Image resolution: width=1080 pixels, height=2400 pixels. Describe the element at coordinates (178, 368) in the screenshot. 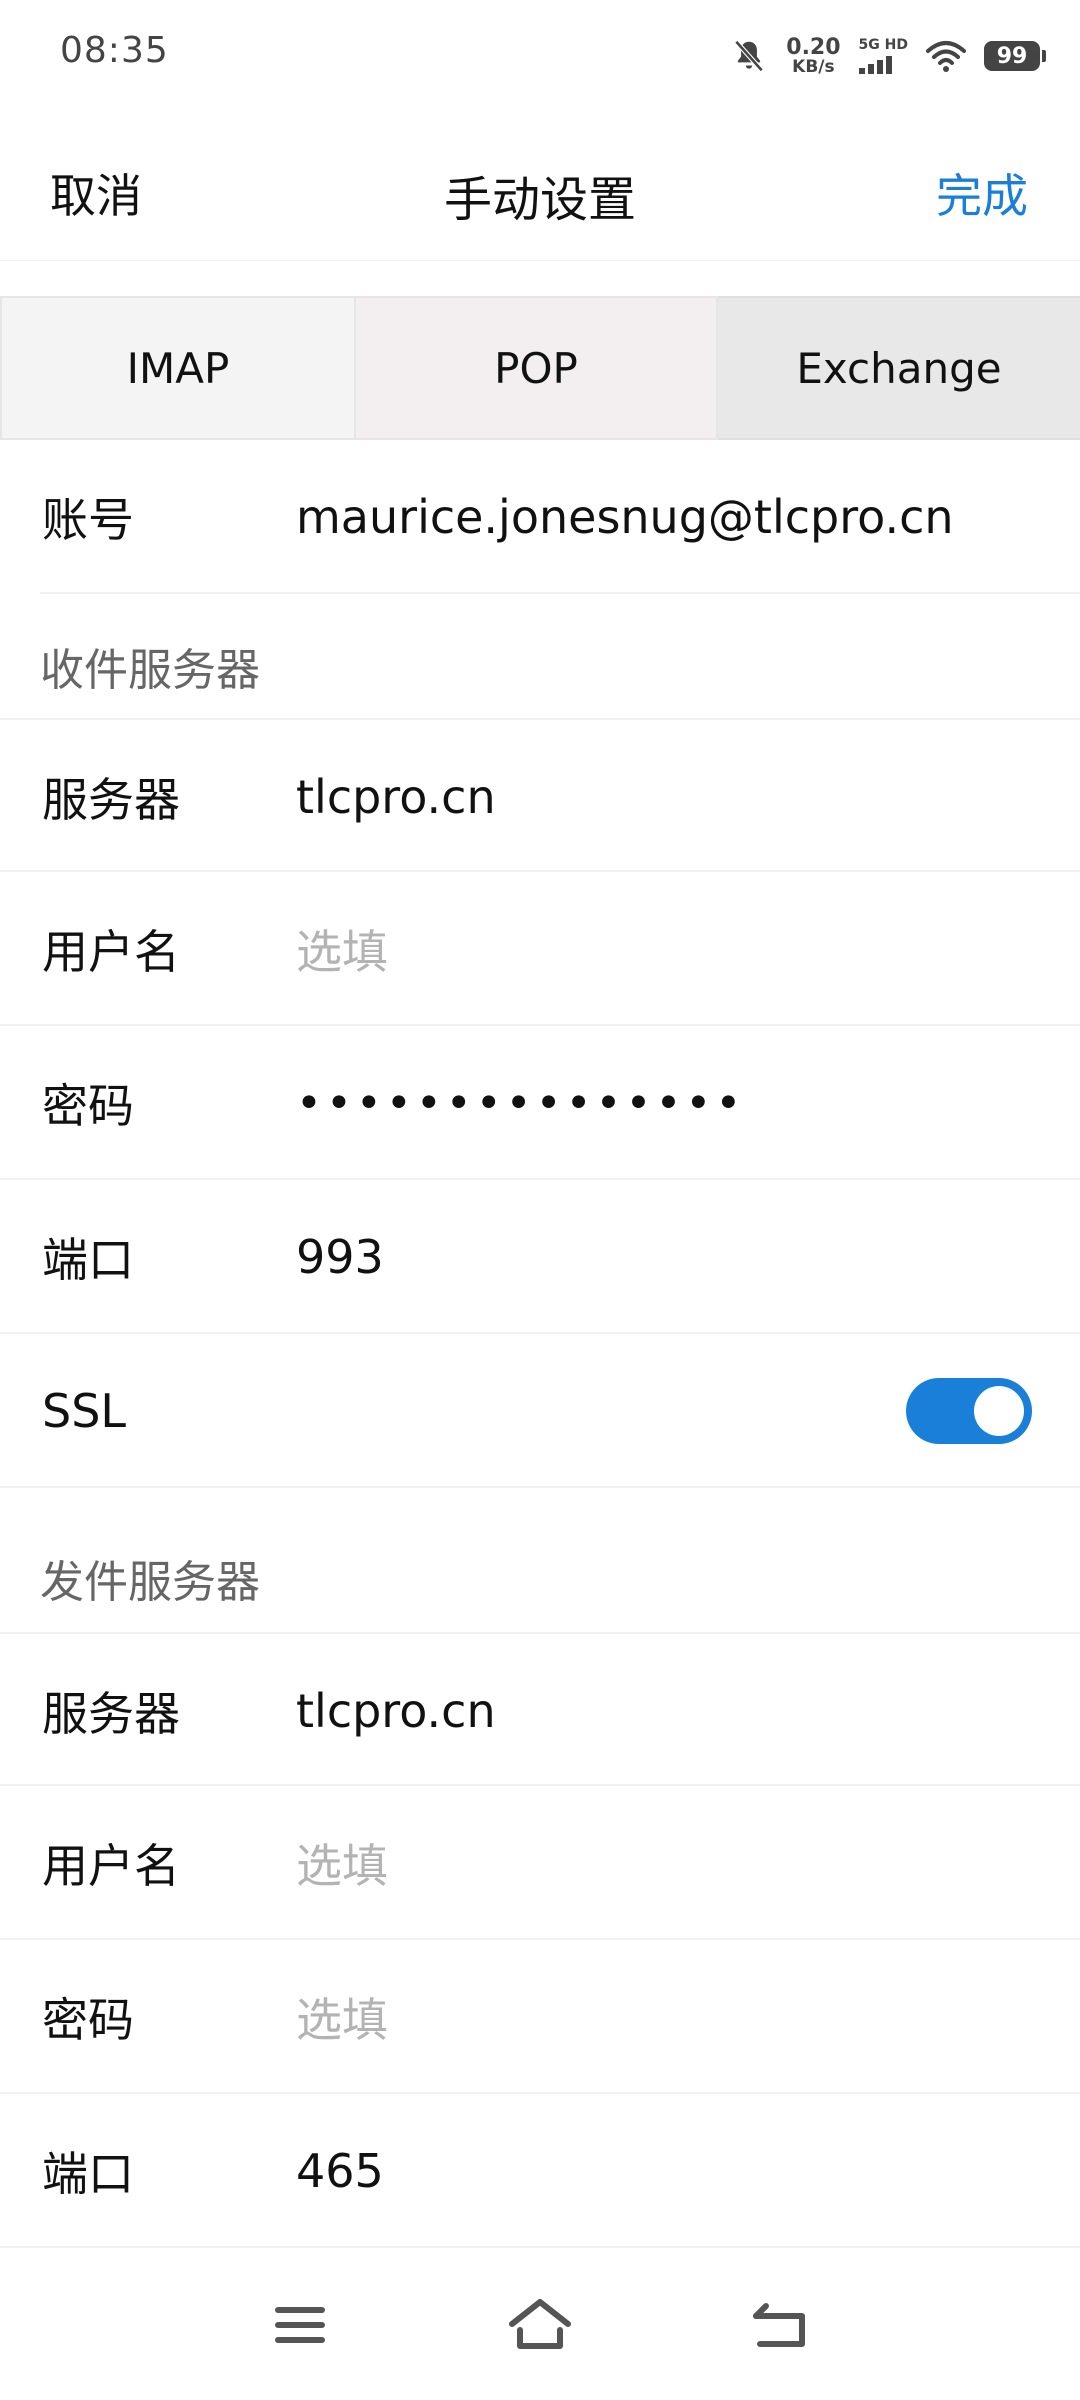

I see `tab-imap: IMAP` at that location.